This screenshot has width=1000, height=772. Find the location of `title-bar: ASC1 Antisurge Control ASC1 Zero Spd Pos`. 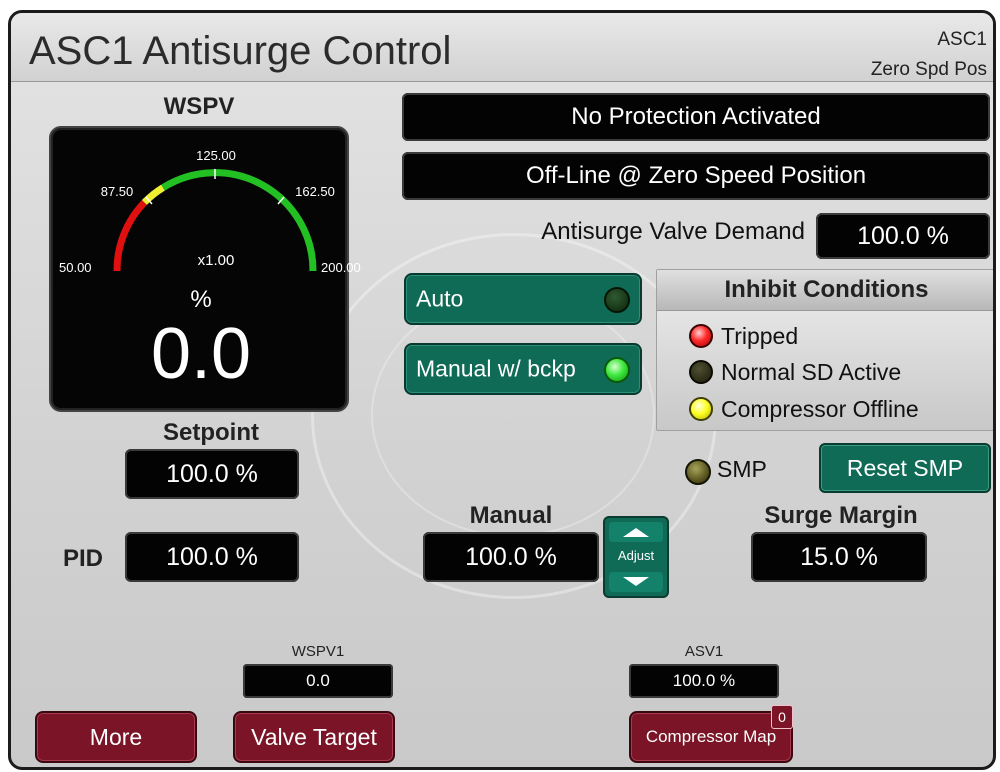

title-bar: ASC1 Antisurge Control ASC1 Zero Spd Pos is located at coordinates (502, 47).